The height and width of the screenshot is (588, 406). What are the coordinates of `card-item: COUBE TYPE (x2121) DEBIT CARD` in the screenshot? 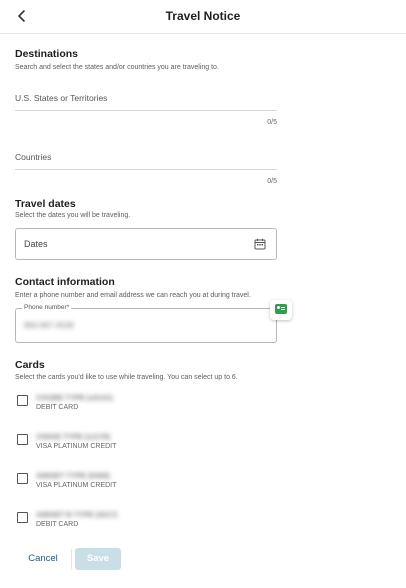 It's located at (147, 407).